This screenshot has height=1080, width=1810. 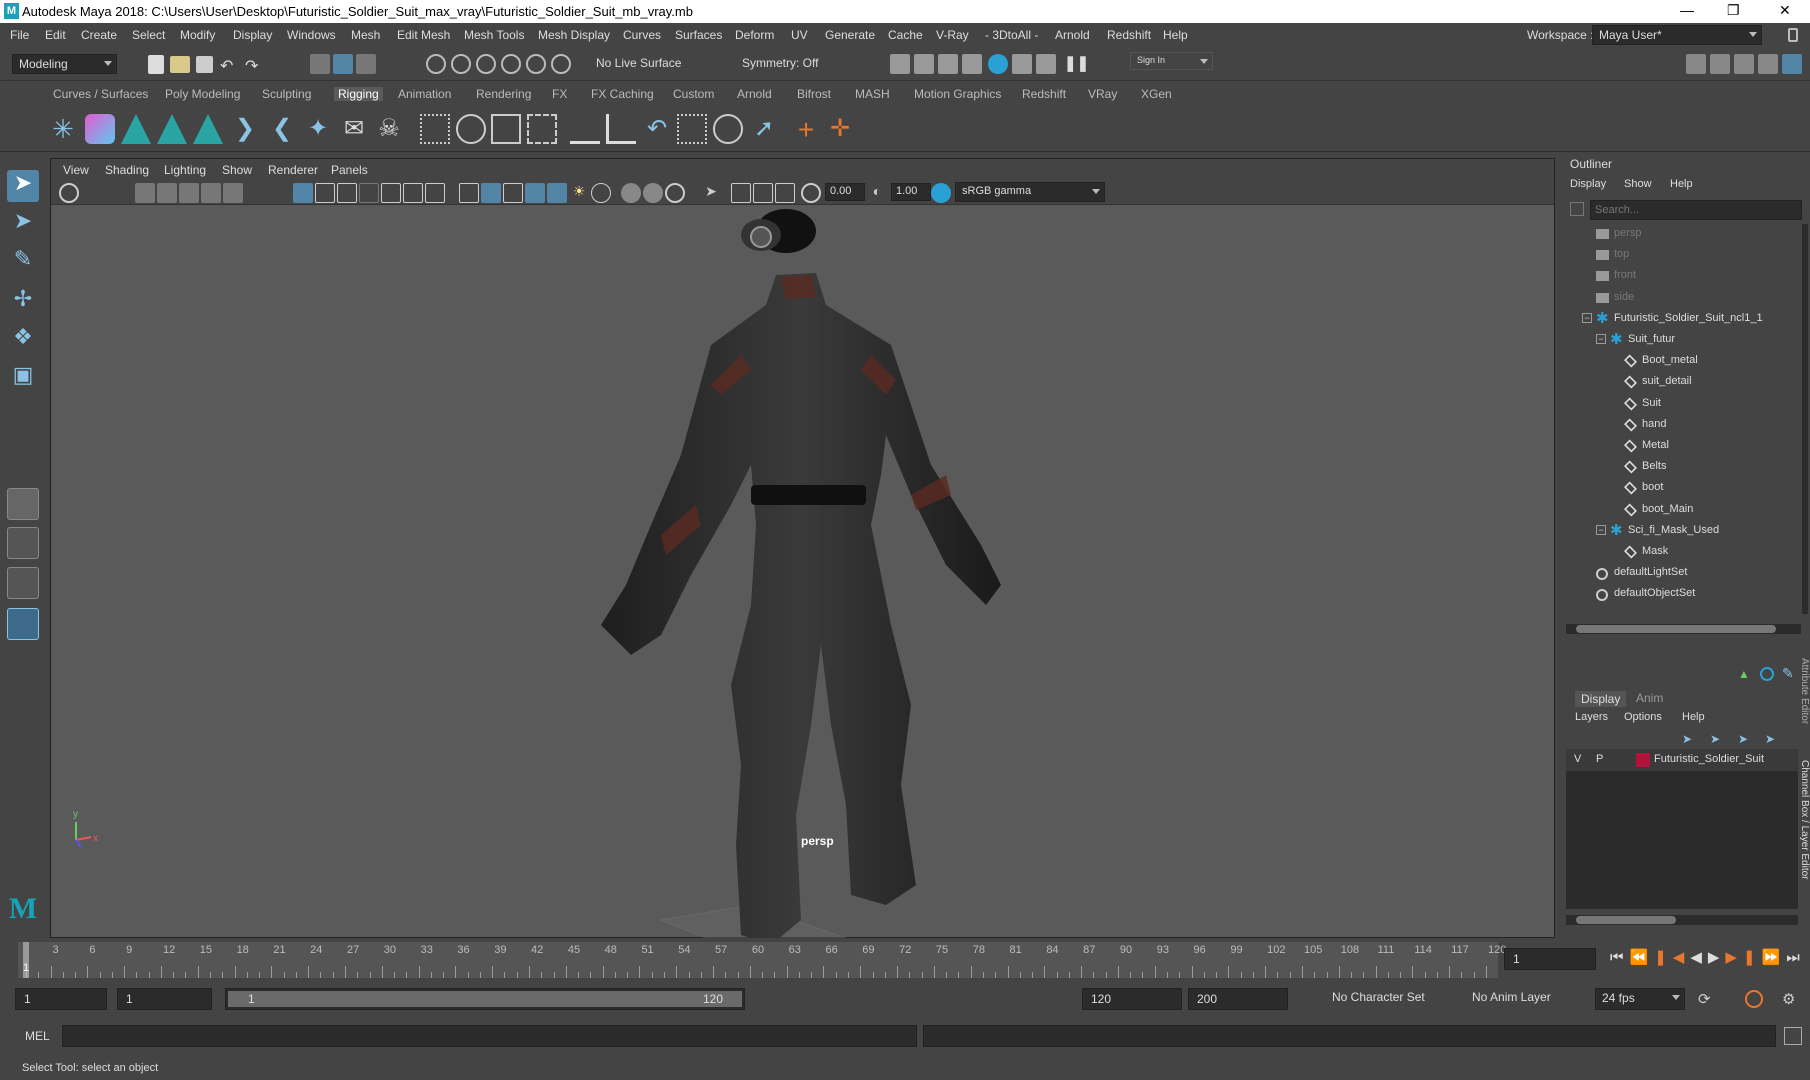 What do you see at coordinates (1743, 957) in the screenshot?
I see `step-forward-frame-icon: ▶❚` at bounding box center [1743, 957].